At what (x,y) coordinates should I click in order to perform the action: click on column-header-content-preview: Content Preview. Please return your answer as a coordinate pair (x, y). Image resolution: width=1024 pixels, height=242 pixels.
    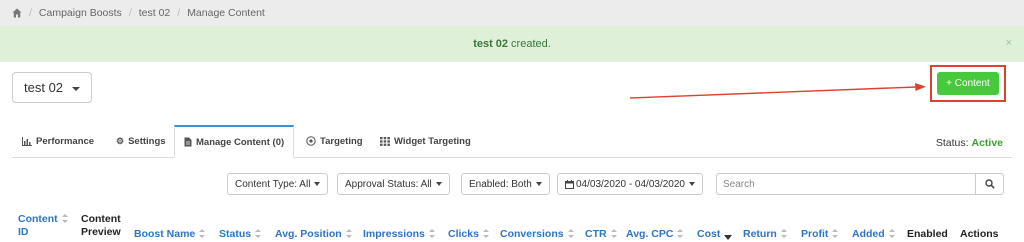
    Looking at the image, I should click on (101, 226).